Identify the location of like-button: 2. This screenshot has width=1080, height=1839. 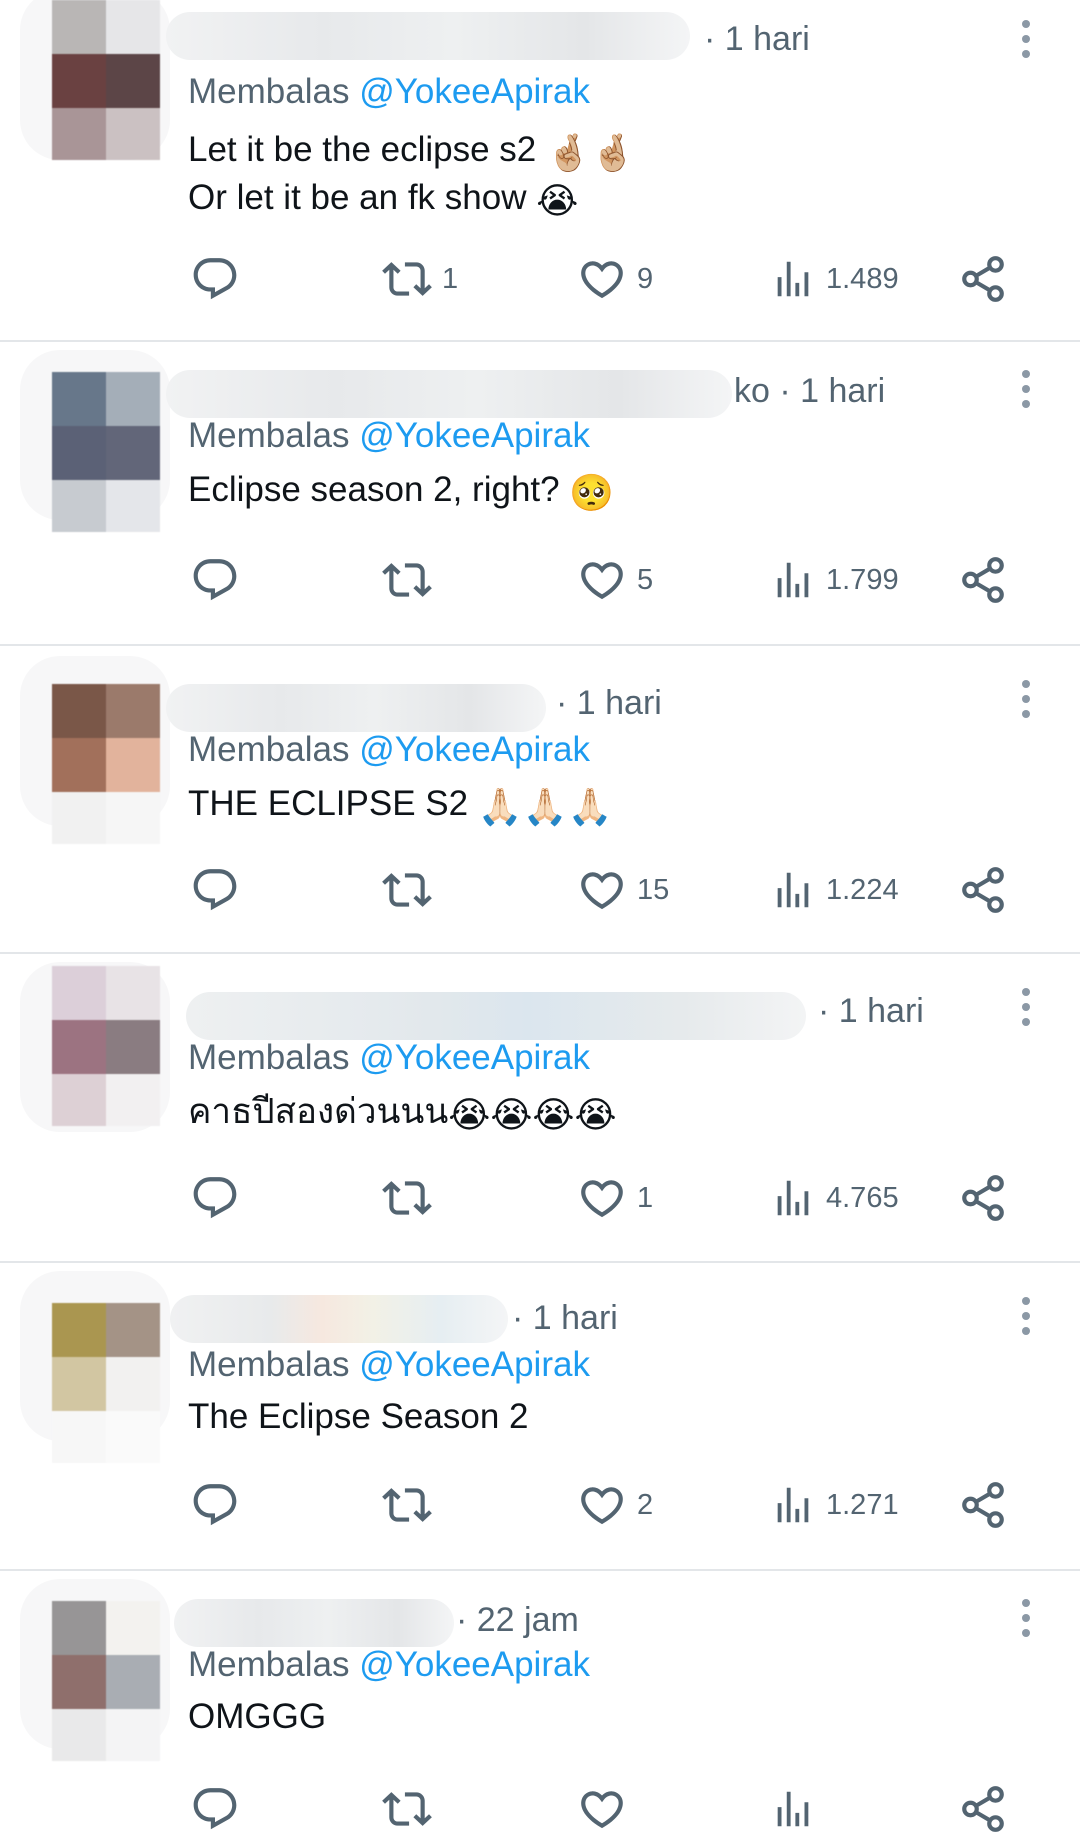
(615, 1505).